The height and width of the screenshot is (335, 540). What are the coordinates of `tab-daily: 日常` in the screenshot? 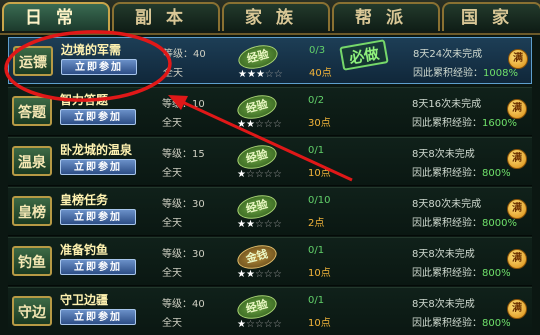 It's located at (56, 16).